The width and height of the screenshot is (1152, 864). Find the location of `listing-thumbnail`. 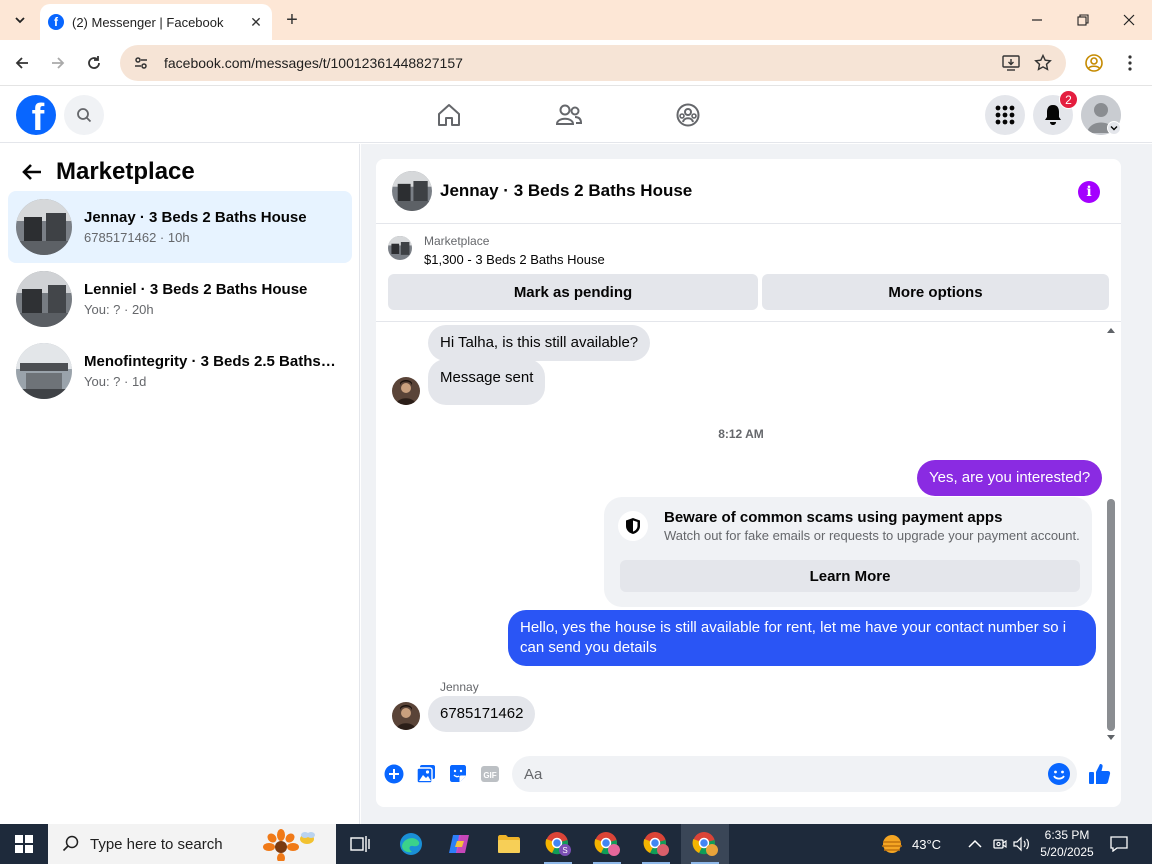

listing-thumbnail is located at coordinates (400, 248).